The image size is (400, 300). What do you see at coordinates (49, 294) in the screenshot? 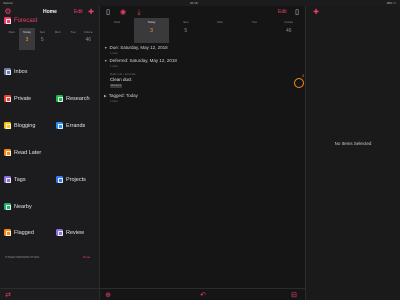
I see `sidebar-bottom-toolbar: ⇄` at bounding box center [49, 294].